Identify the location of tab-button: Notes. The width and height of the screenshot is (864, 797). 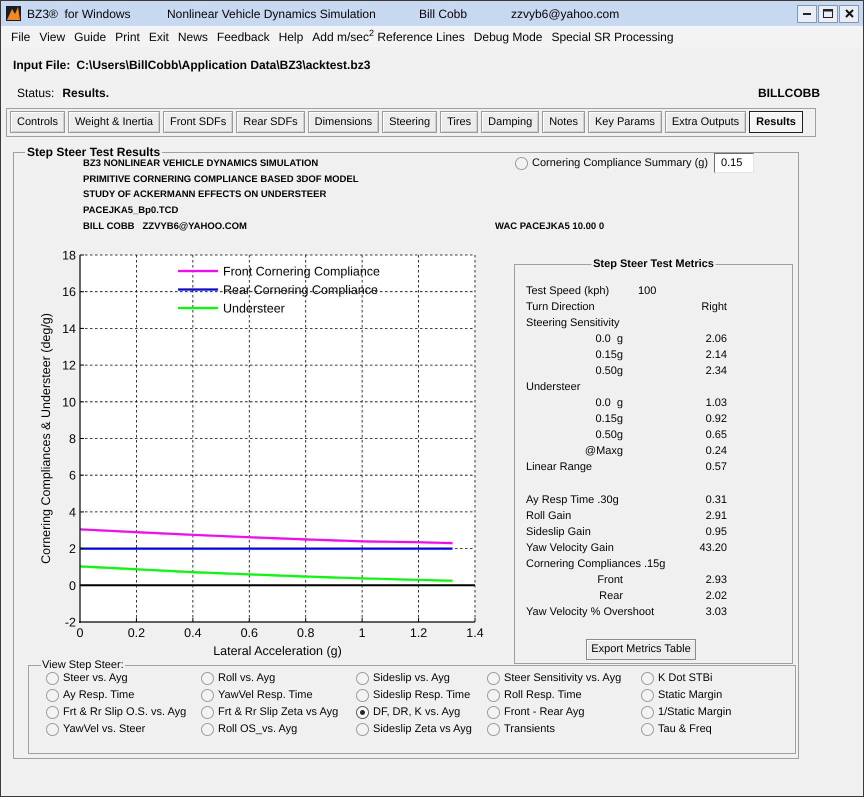
(563, 122).